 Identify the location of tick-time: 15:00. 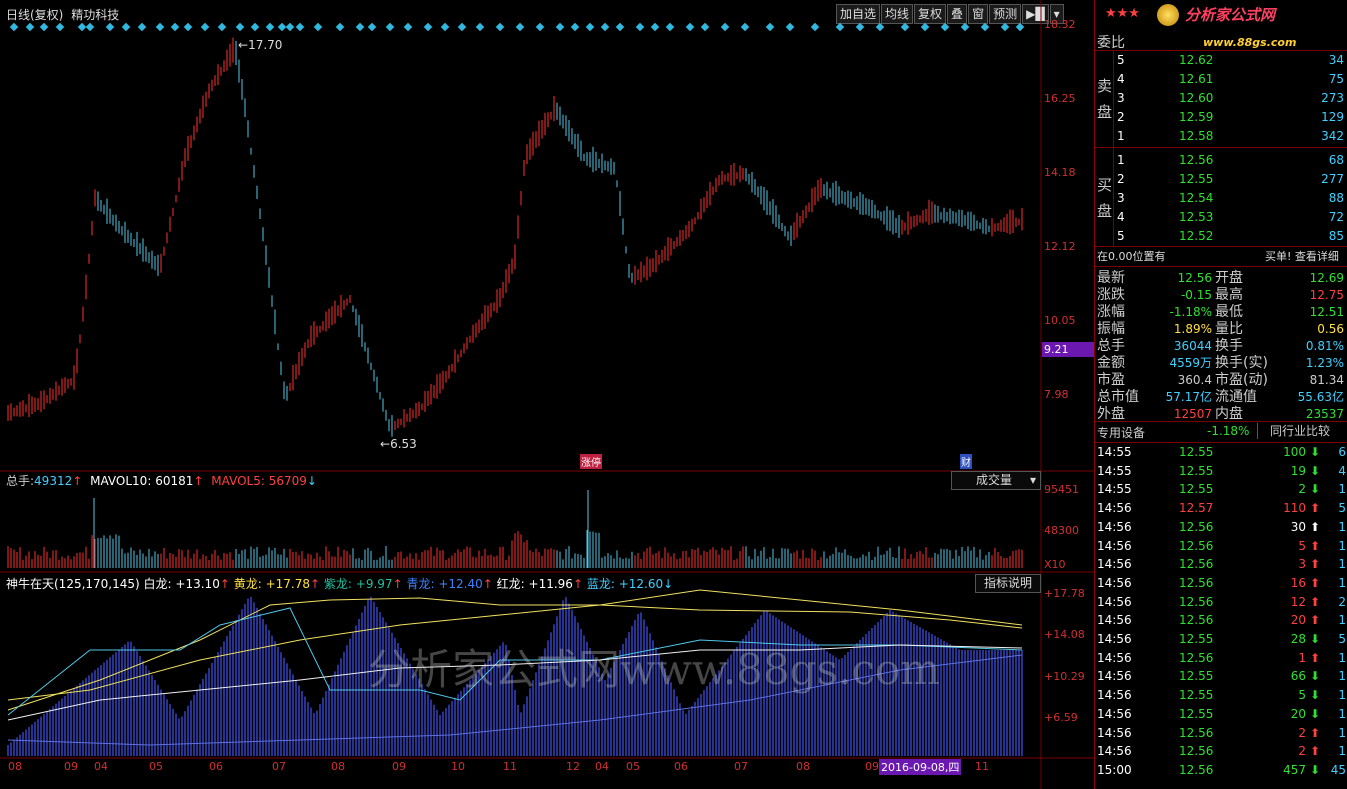
(1114, 769).